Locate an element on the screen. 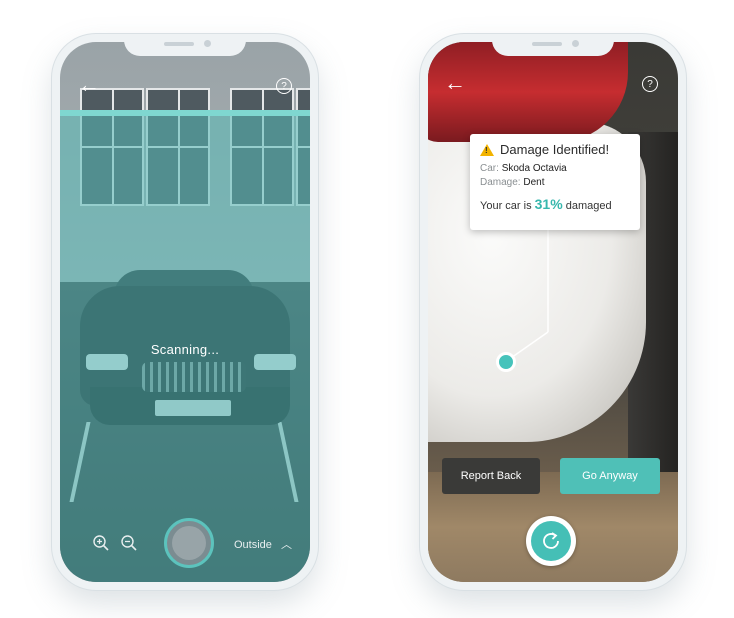  damage-connector-line is located at coordinates (528, 295).